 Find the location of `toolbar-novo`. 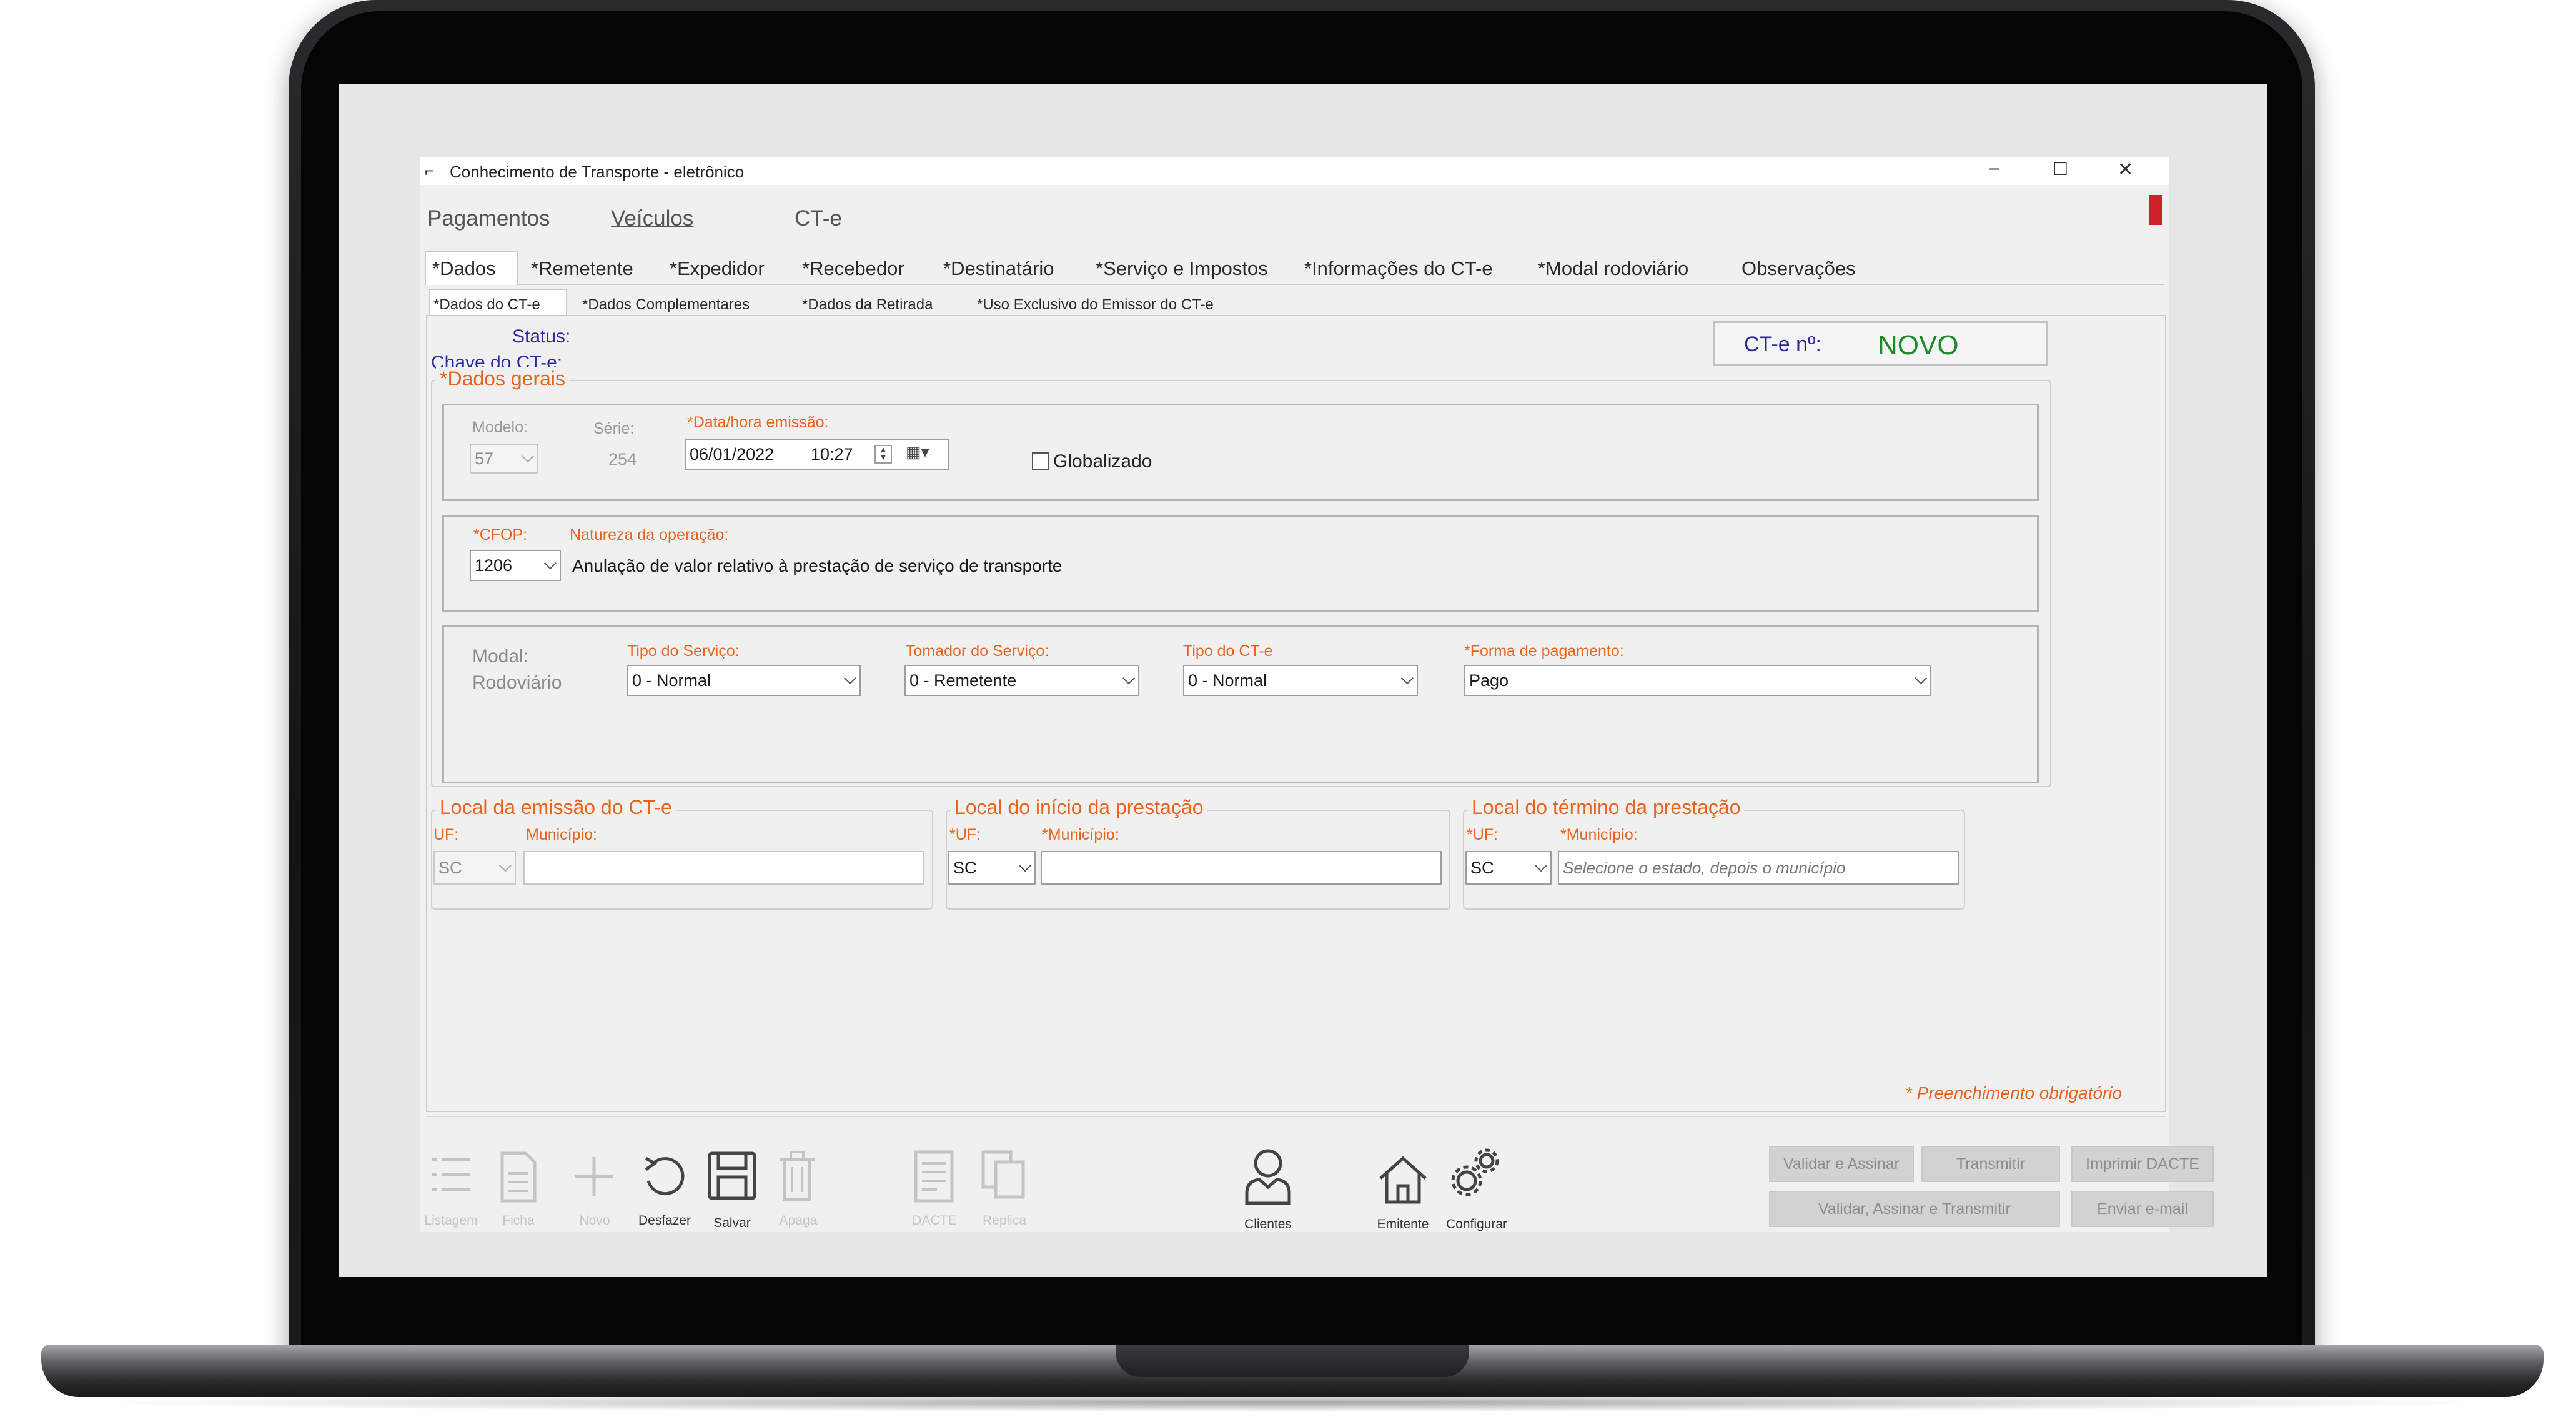

toolbar-novo is located at coordinates (594, 1178).